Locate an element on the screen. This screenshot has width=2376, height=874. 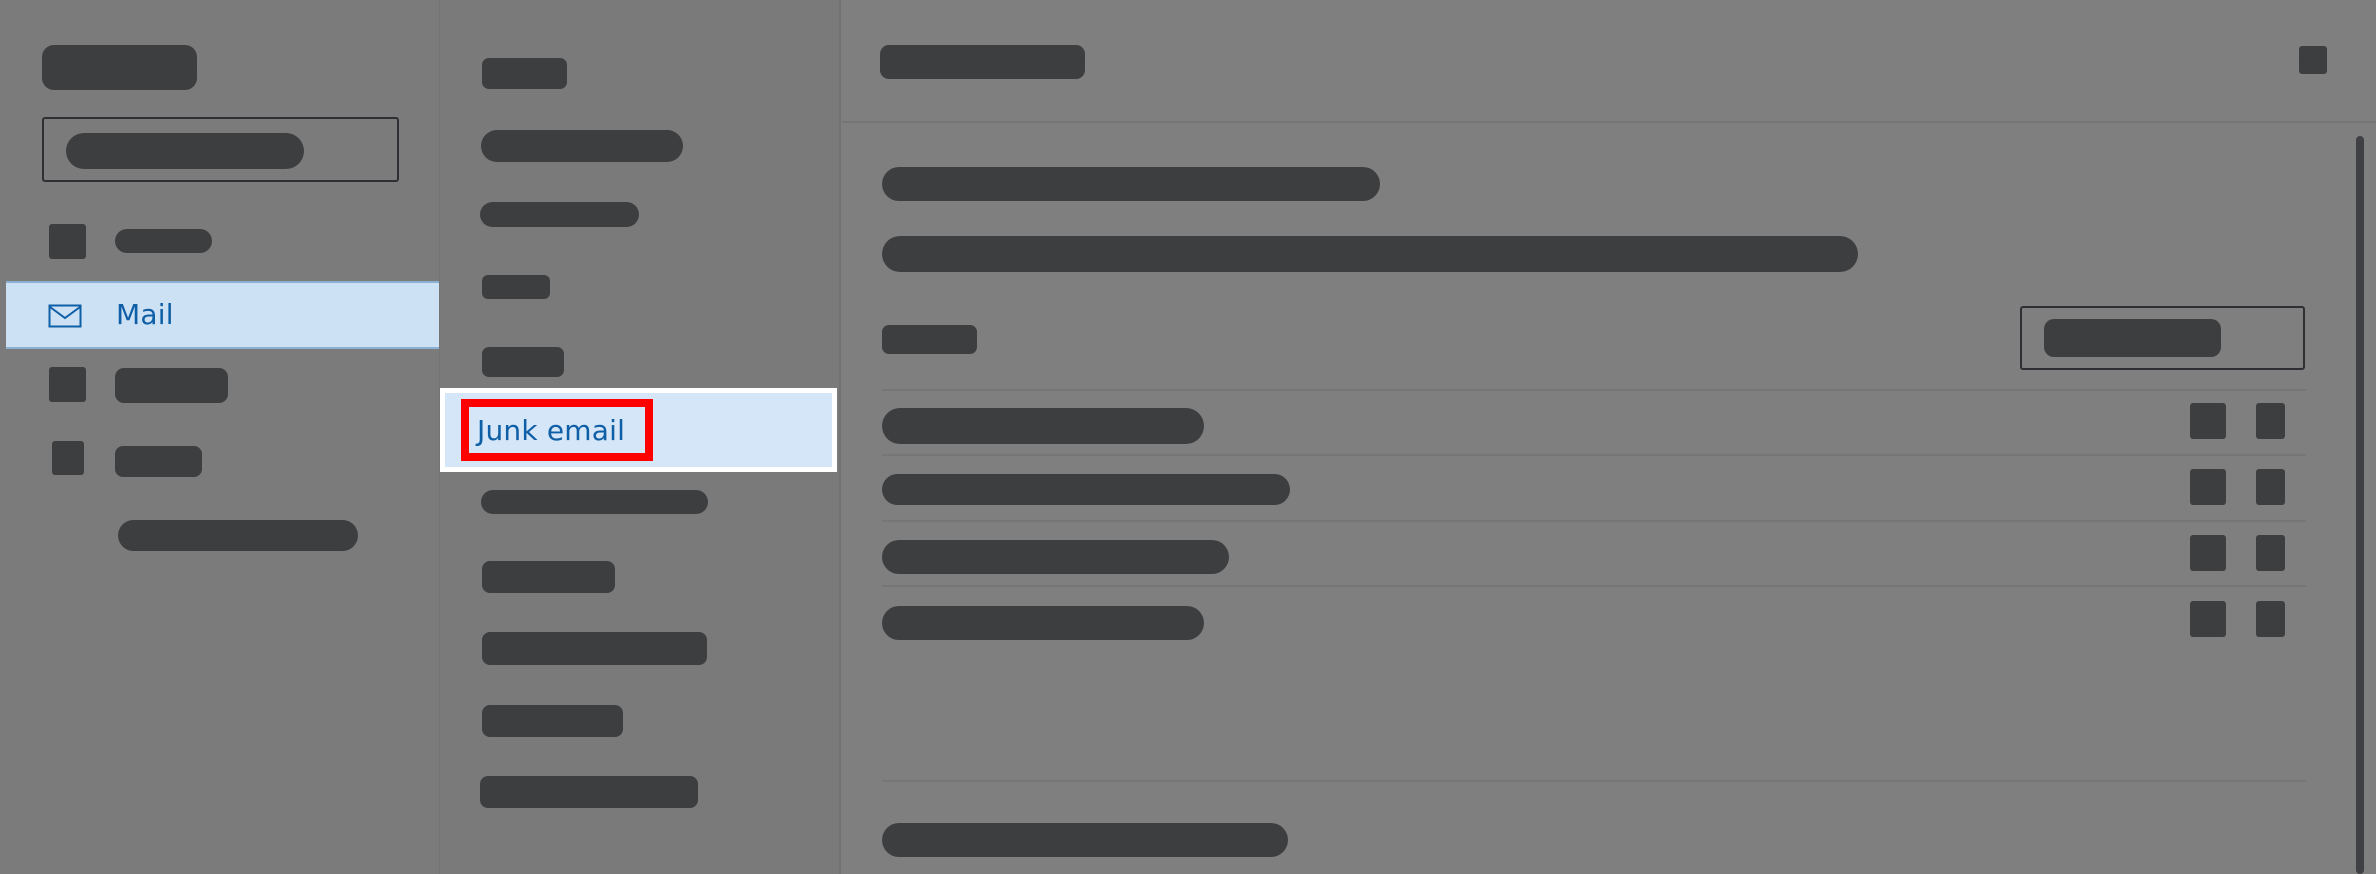
category-compose-reply-placeholder is located at coordinates (582, 146).